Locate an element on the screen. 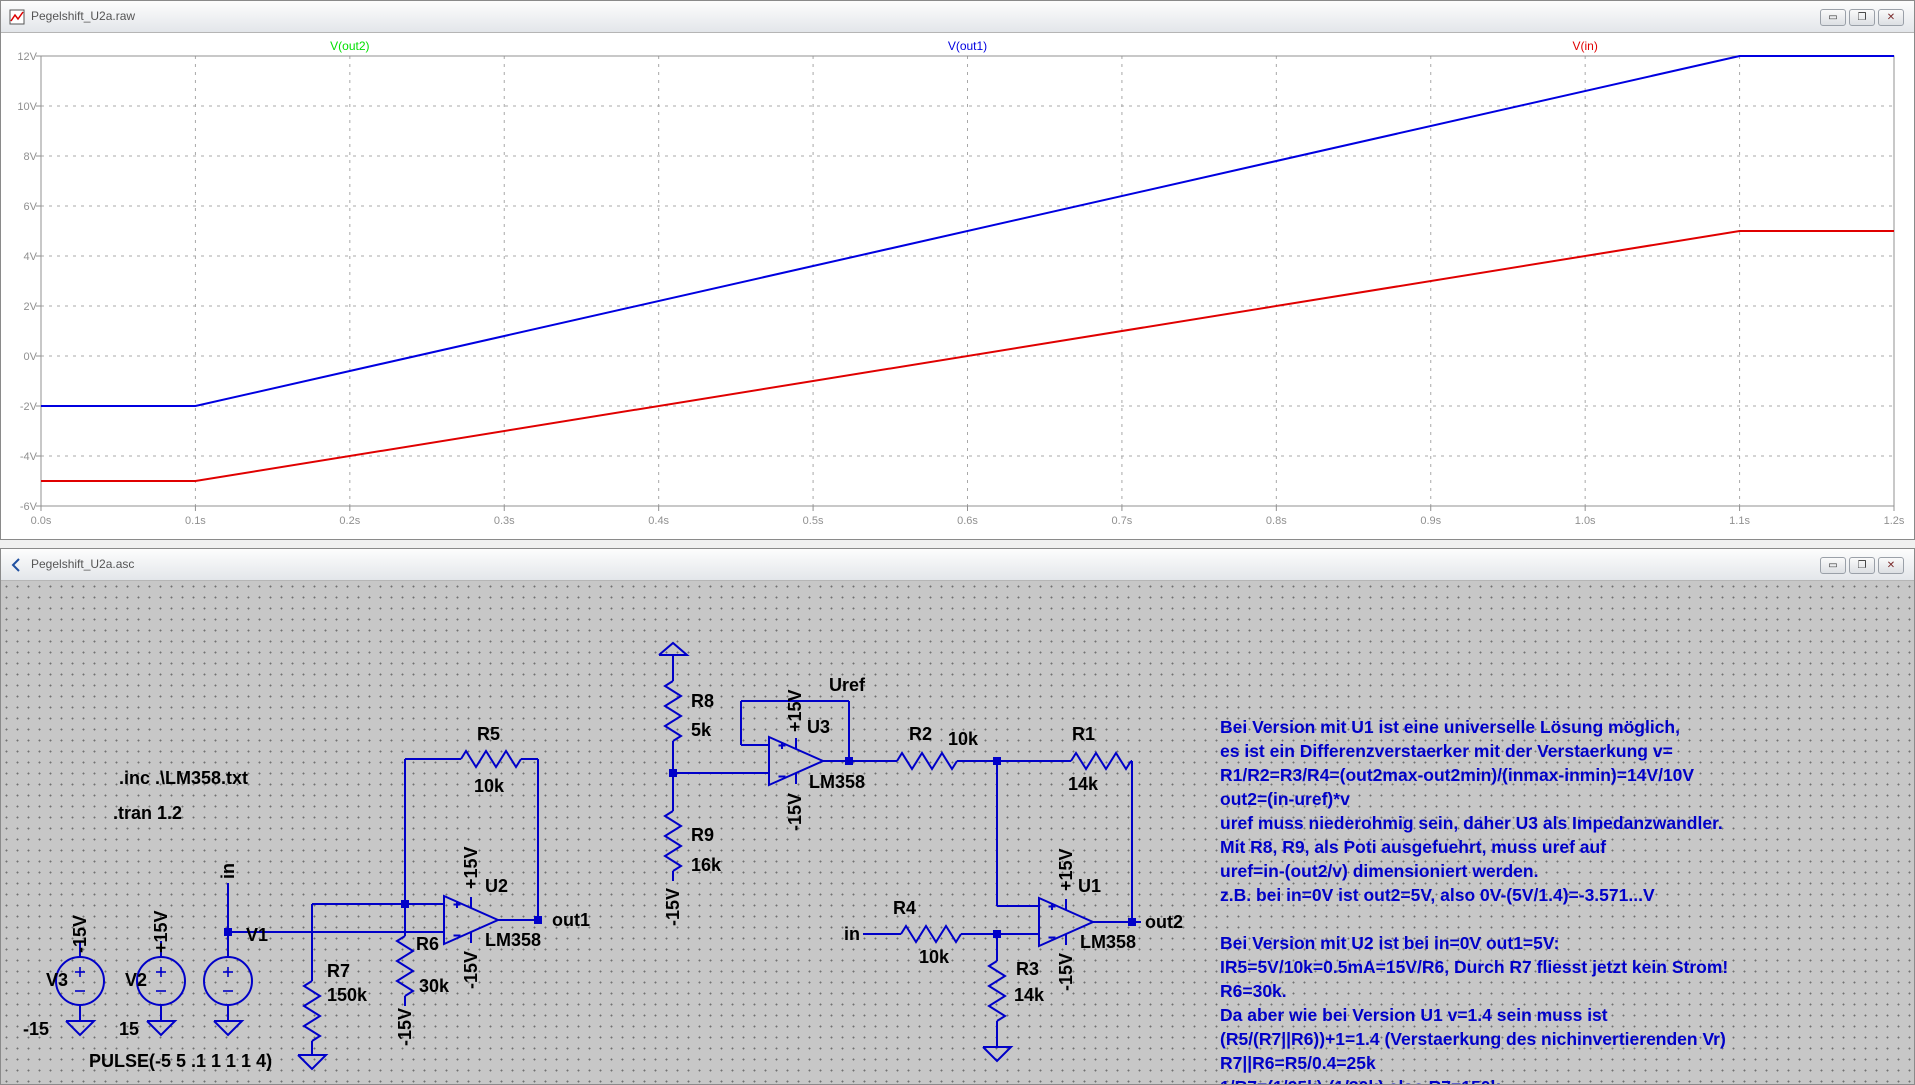 The height and width of the screenshot is (1085, 1915). x-tick-label: 0.0s is located at coordinates (41, 521).